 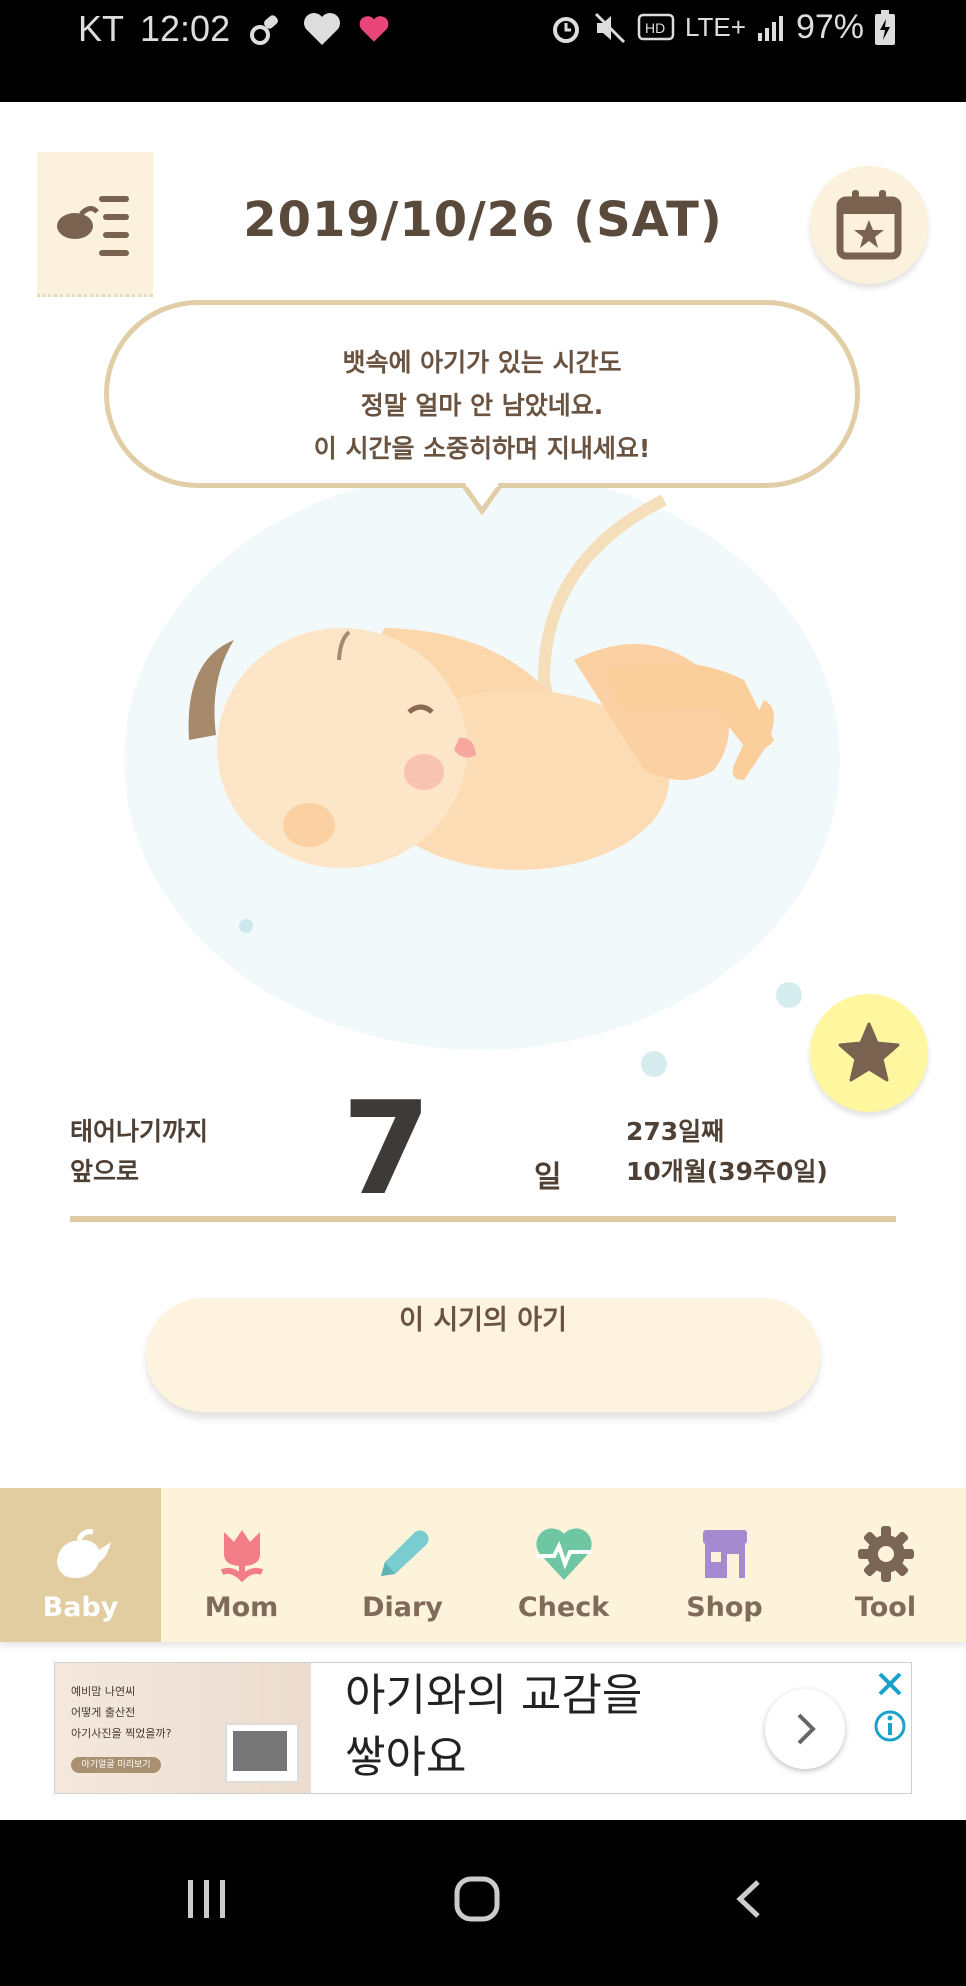 I want to click on recent-apps-icon, so click(x=207, y=1899).